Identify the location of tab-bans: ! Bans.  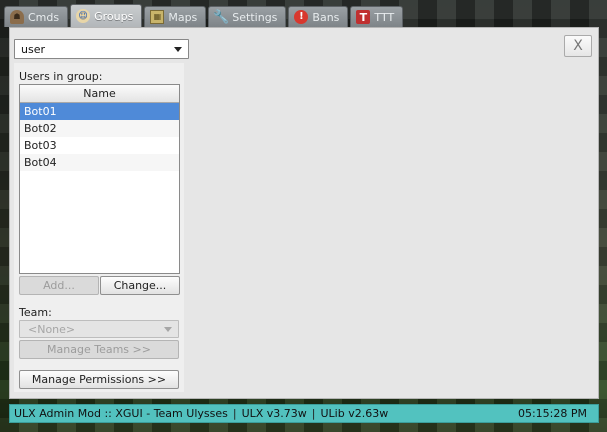
(318, 16).